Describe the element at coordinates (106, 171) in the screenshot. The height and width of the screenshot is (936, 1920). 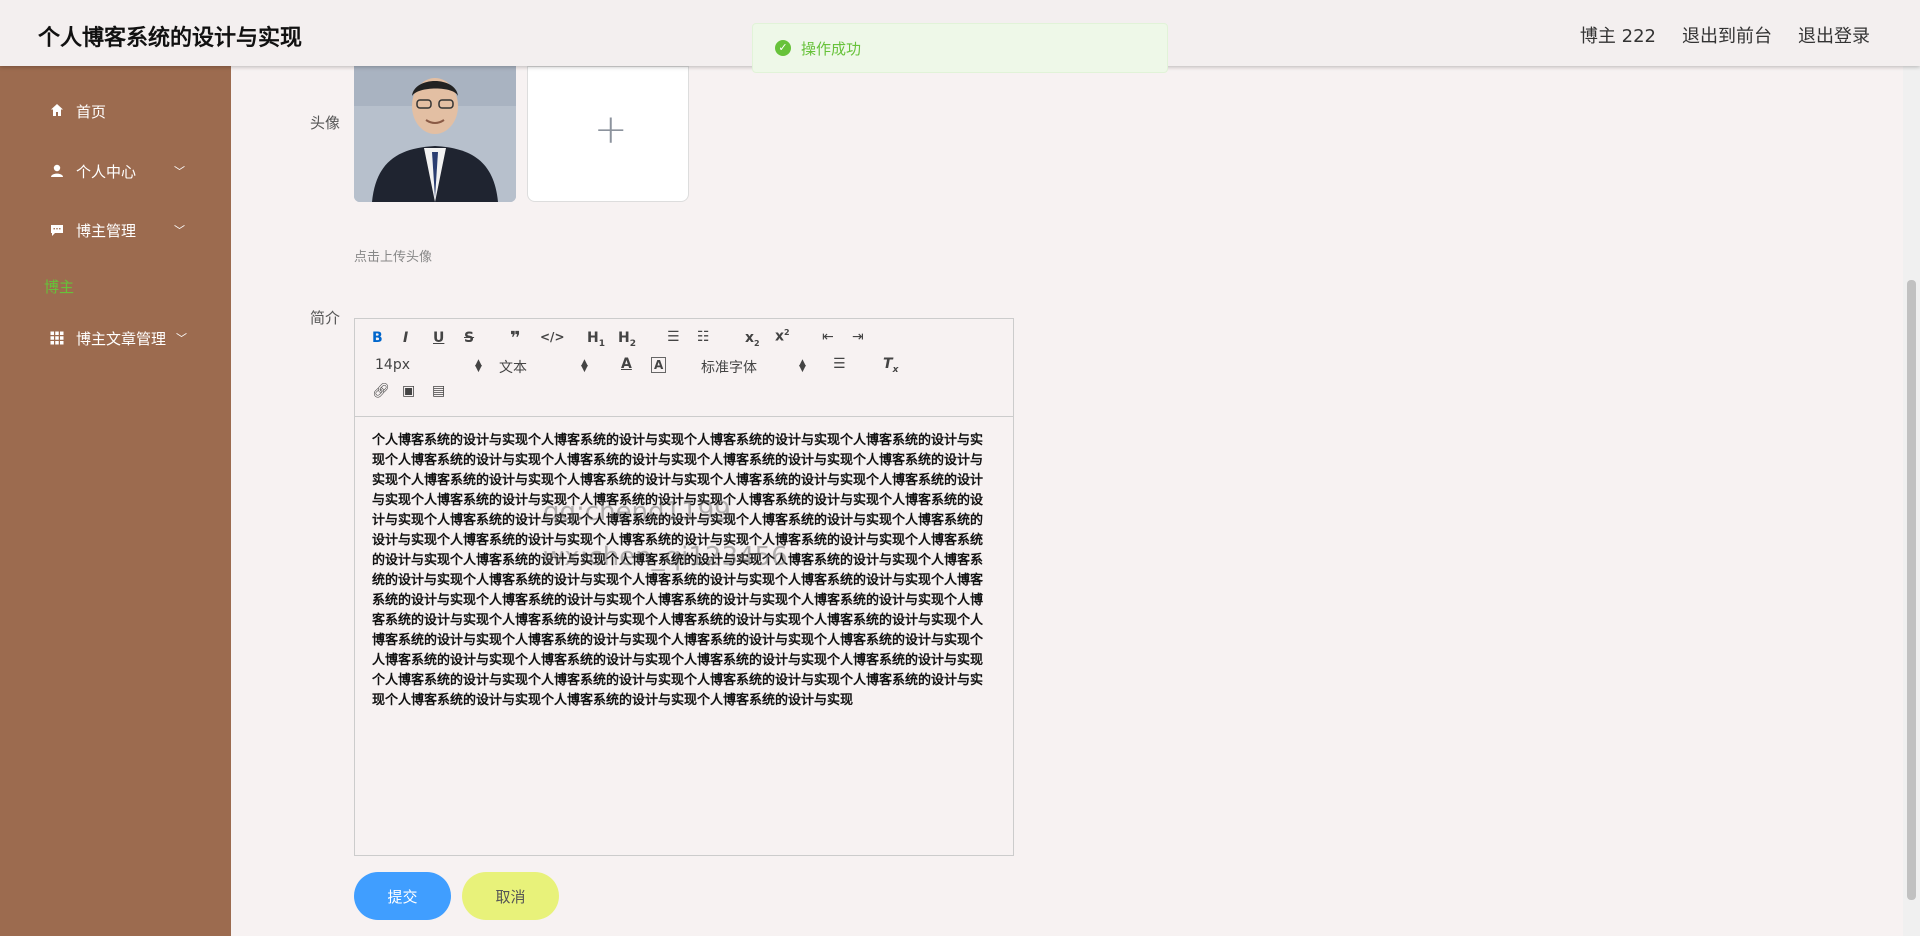
I see `sidebar-item-label: 个人中心` at that location.